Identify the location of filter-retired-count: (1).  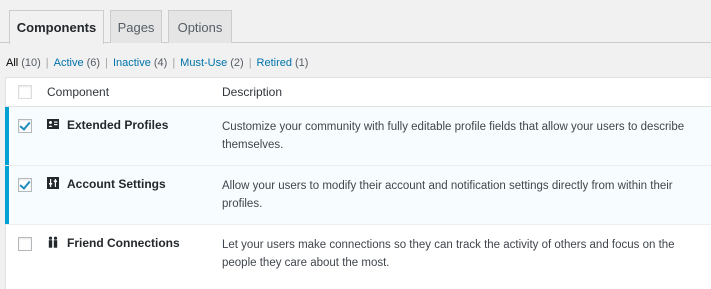
(302, 63).